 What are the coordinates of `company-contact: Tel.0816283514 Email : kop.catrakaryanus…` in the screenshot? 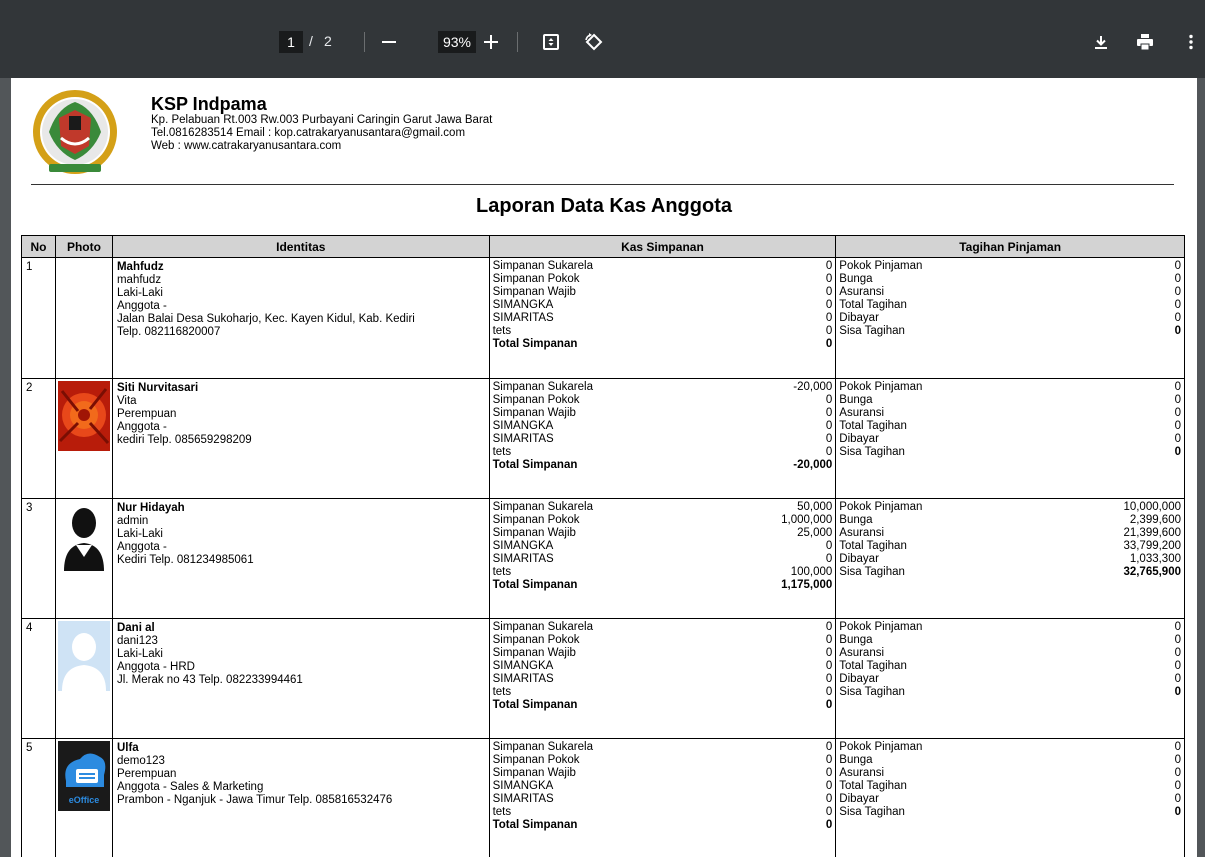 It's located at (308, 133).